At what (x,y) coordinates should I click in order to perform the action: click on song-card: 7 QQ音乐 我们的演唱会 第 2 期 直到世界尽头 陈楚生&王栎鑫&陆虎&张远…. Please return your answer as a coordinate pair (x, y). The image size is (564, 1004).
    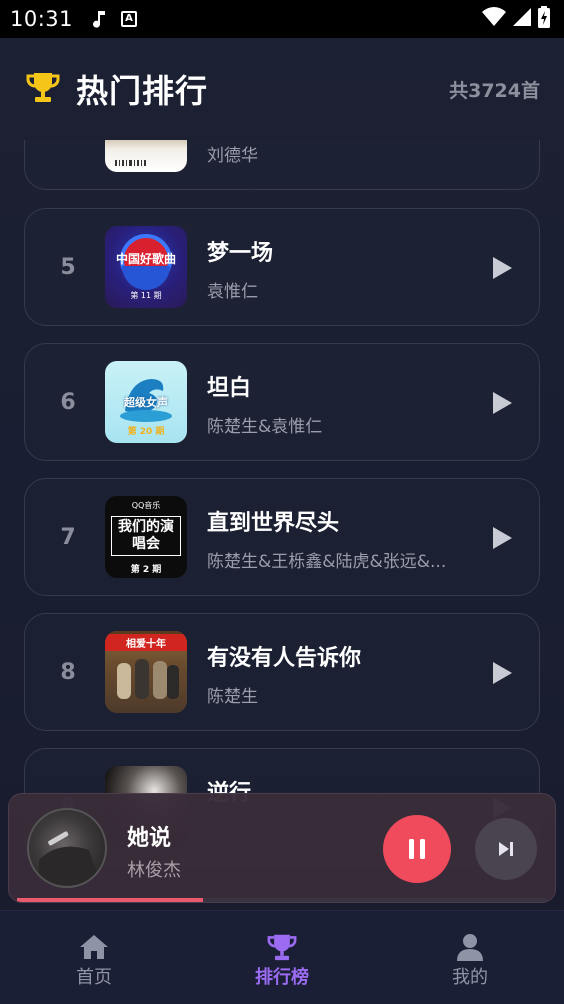
    Looking at the image, I should click on (282, 537).